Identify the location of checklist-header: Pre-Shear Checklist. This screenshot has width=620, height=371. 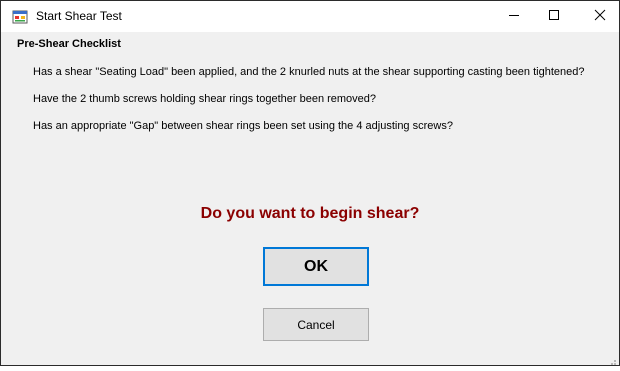
(69, 44).